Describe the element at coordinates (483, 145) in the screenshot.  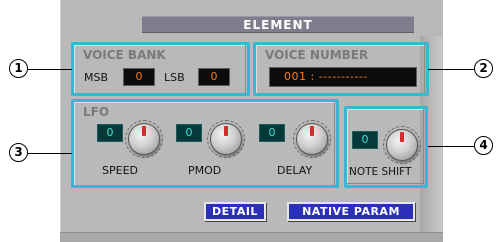
I see `callout-4: 4` at that location.